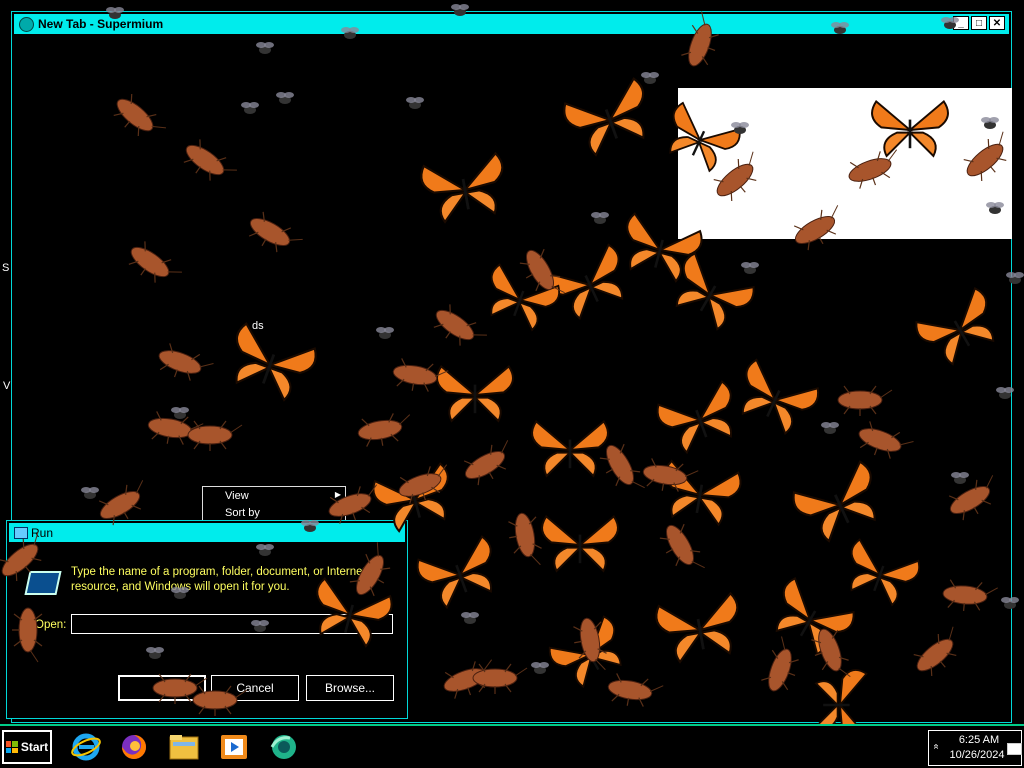 The width and height of the screenshot is (1024, 768). Describe the element at coordinates (997, 23) in the screenshot. I see `close-button: ✕` at that location.